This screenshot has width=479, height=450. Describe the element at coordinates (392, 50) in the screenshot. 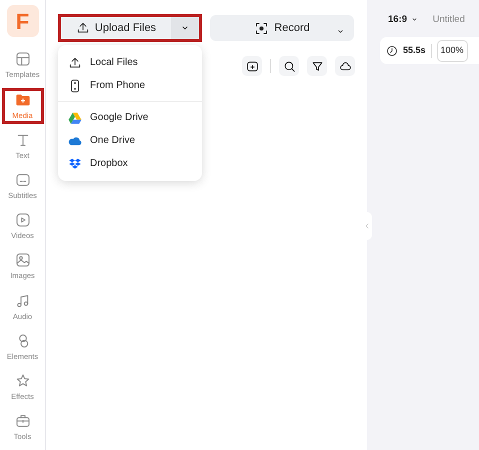

I see `clock-icon` at that location.